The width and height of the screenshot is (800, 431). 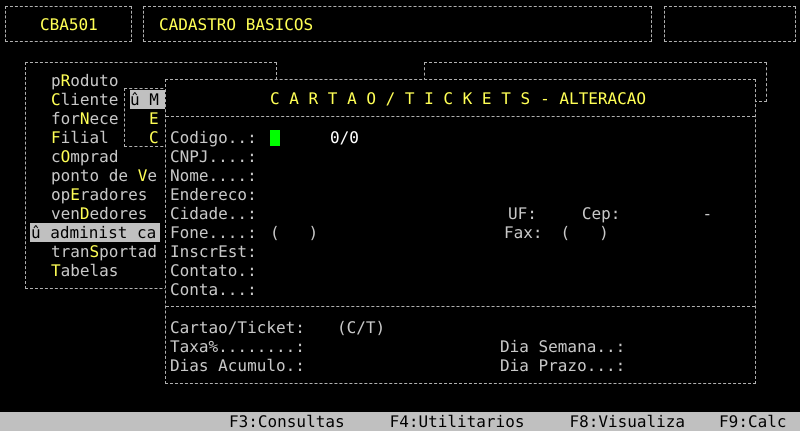 What do you see at coordinates (214, 270) in the screenshot?
I see `field-label: Contato.:` at bounding box center [214, 270].